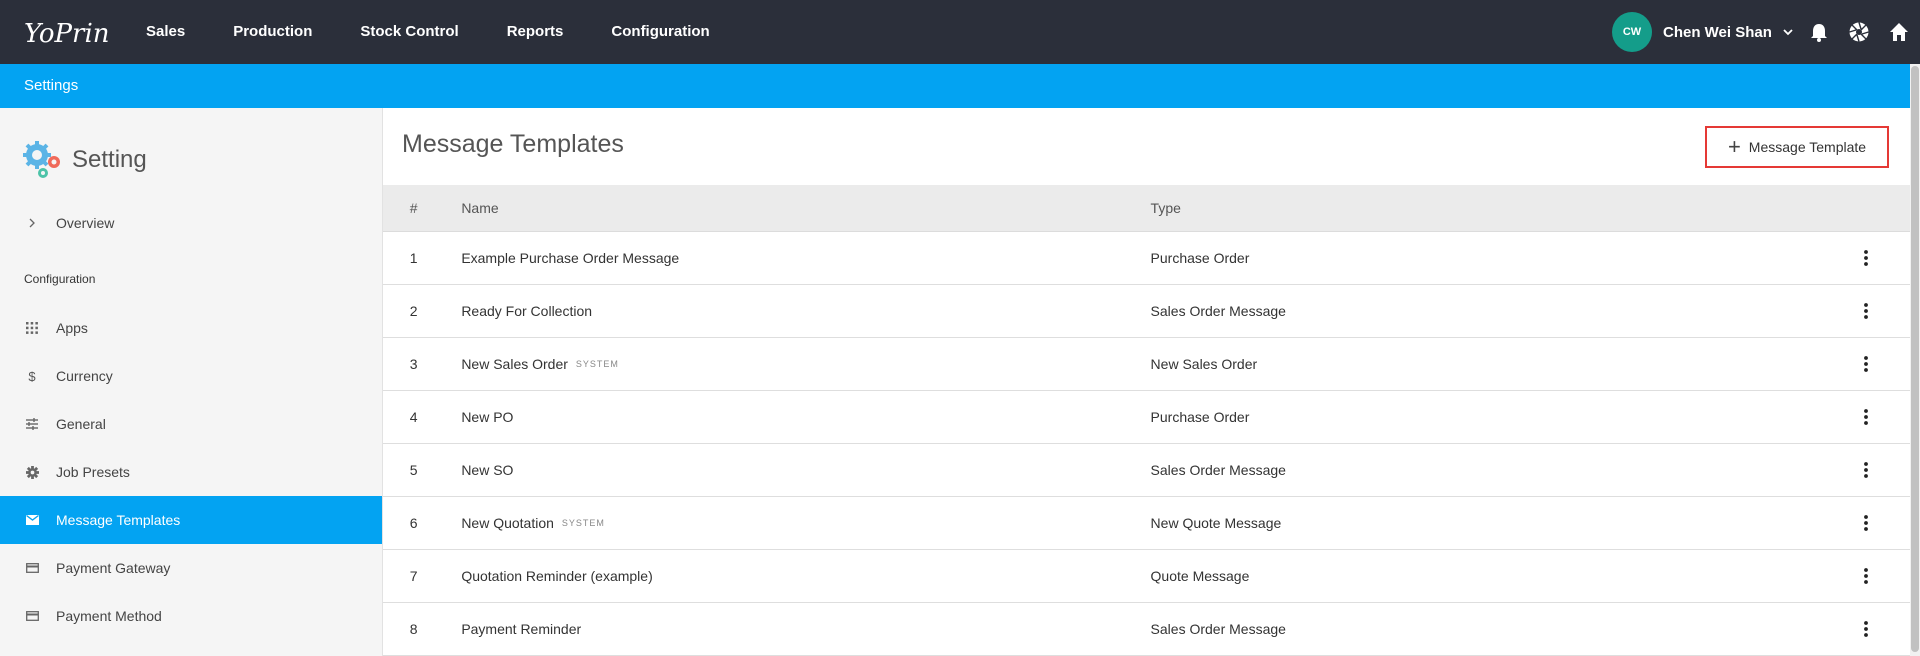 This screenshot has height=656, width=1920. What do you see at coordinates (487, 417) in the screenshot?
I see `template-name: New PO` at bounding box center [487, 417].